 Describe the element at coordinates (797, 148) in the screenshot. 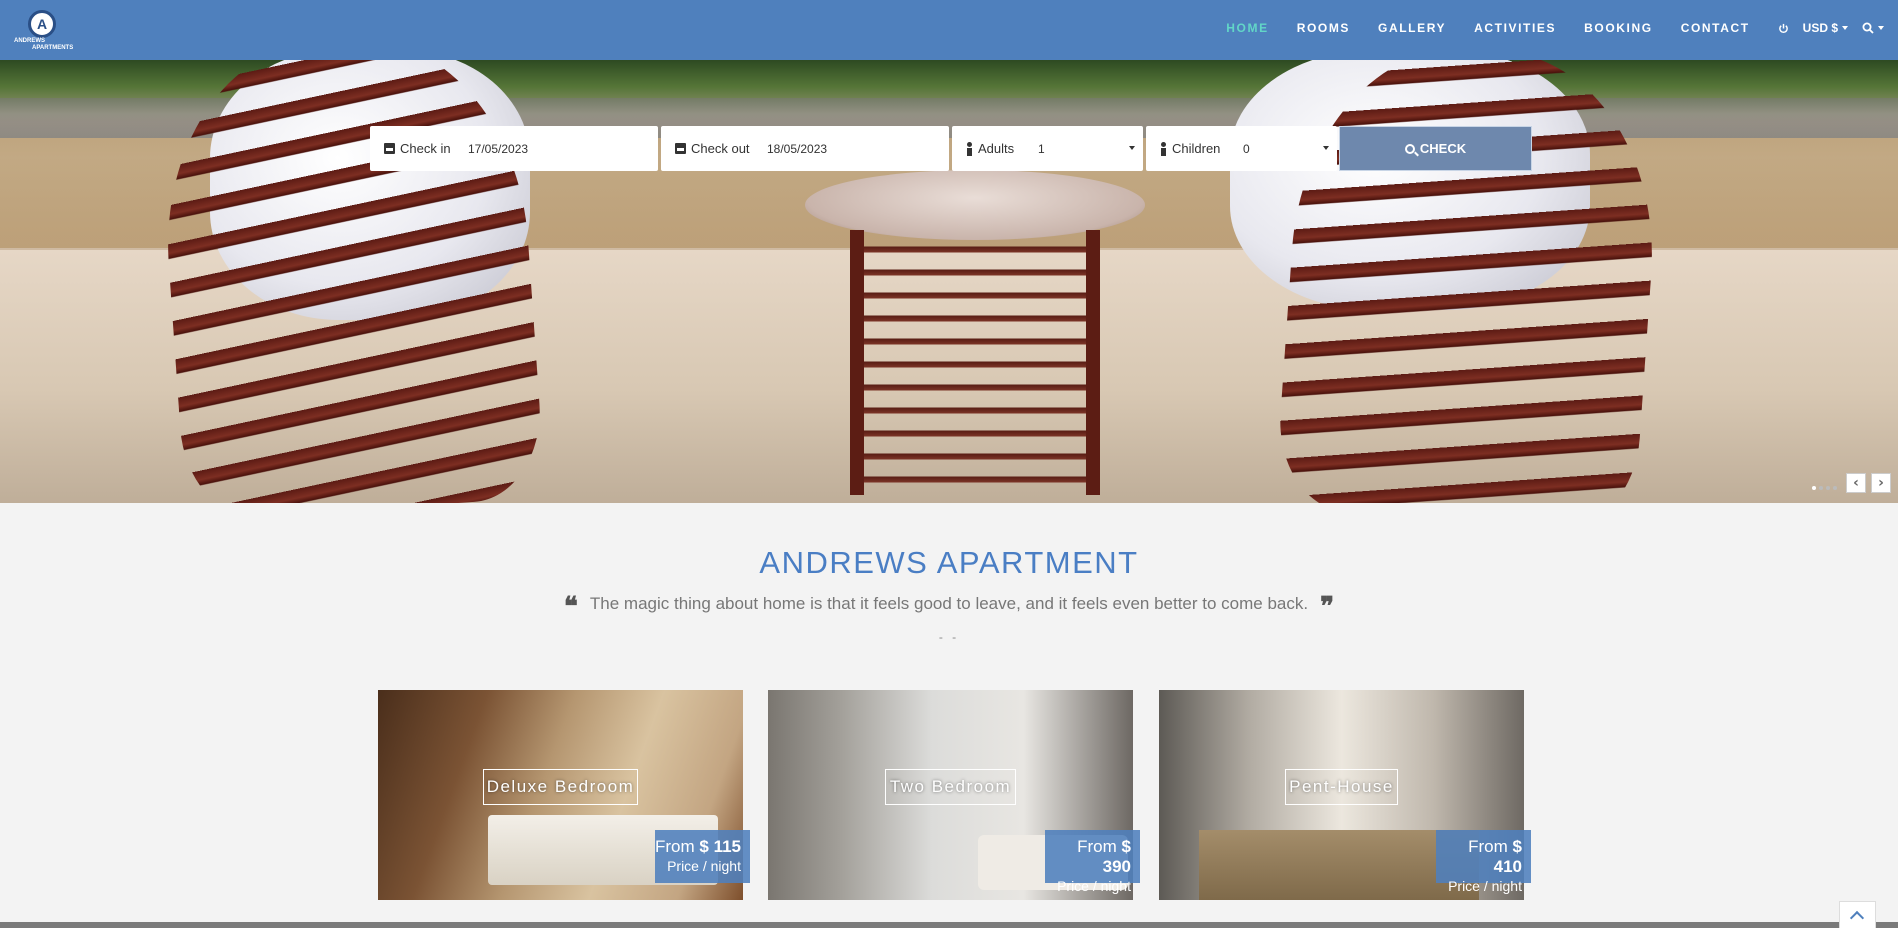

I see `check-out-value: 18/05/2023` at that location.